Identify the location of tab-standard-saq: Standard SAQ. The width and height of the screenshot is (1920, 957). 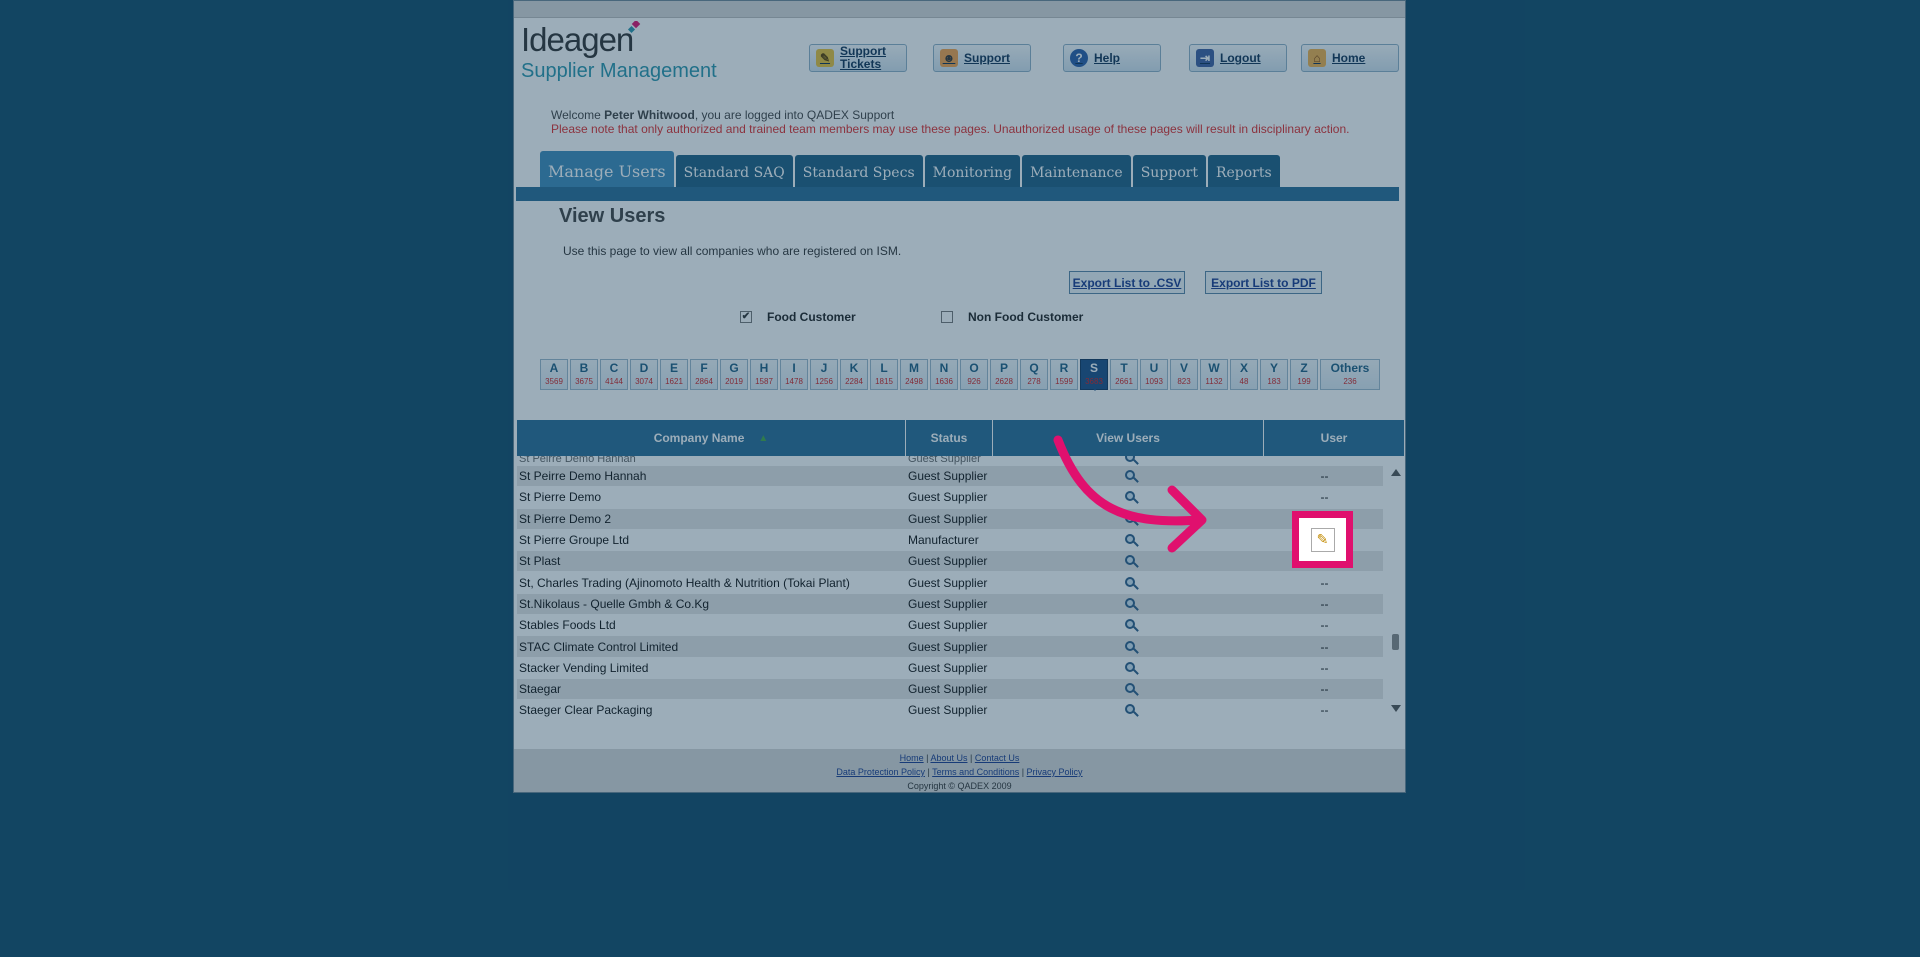
(734, 173).